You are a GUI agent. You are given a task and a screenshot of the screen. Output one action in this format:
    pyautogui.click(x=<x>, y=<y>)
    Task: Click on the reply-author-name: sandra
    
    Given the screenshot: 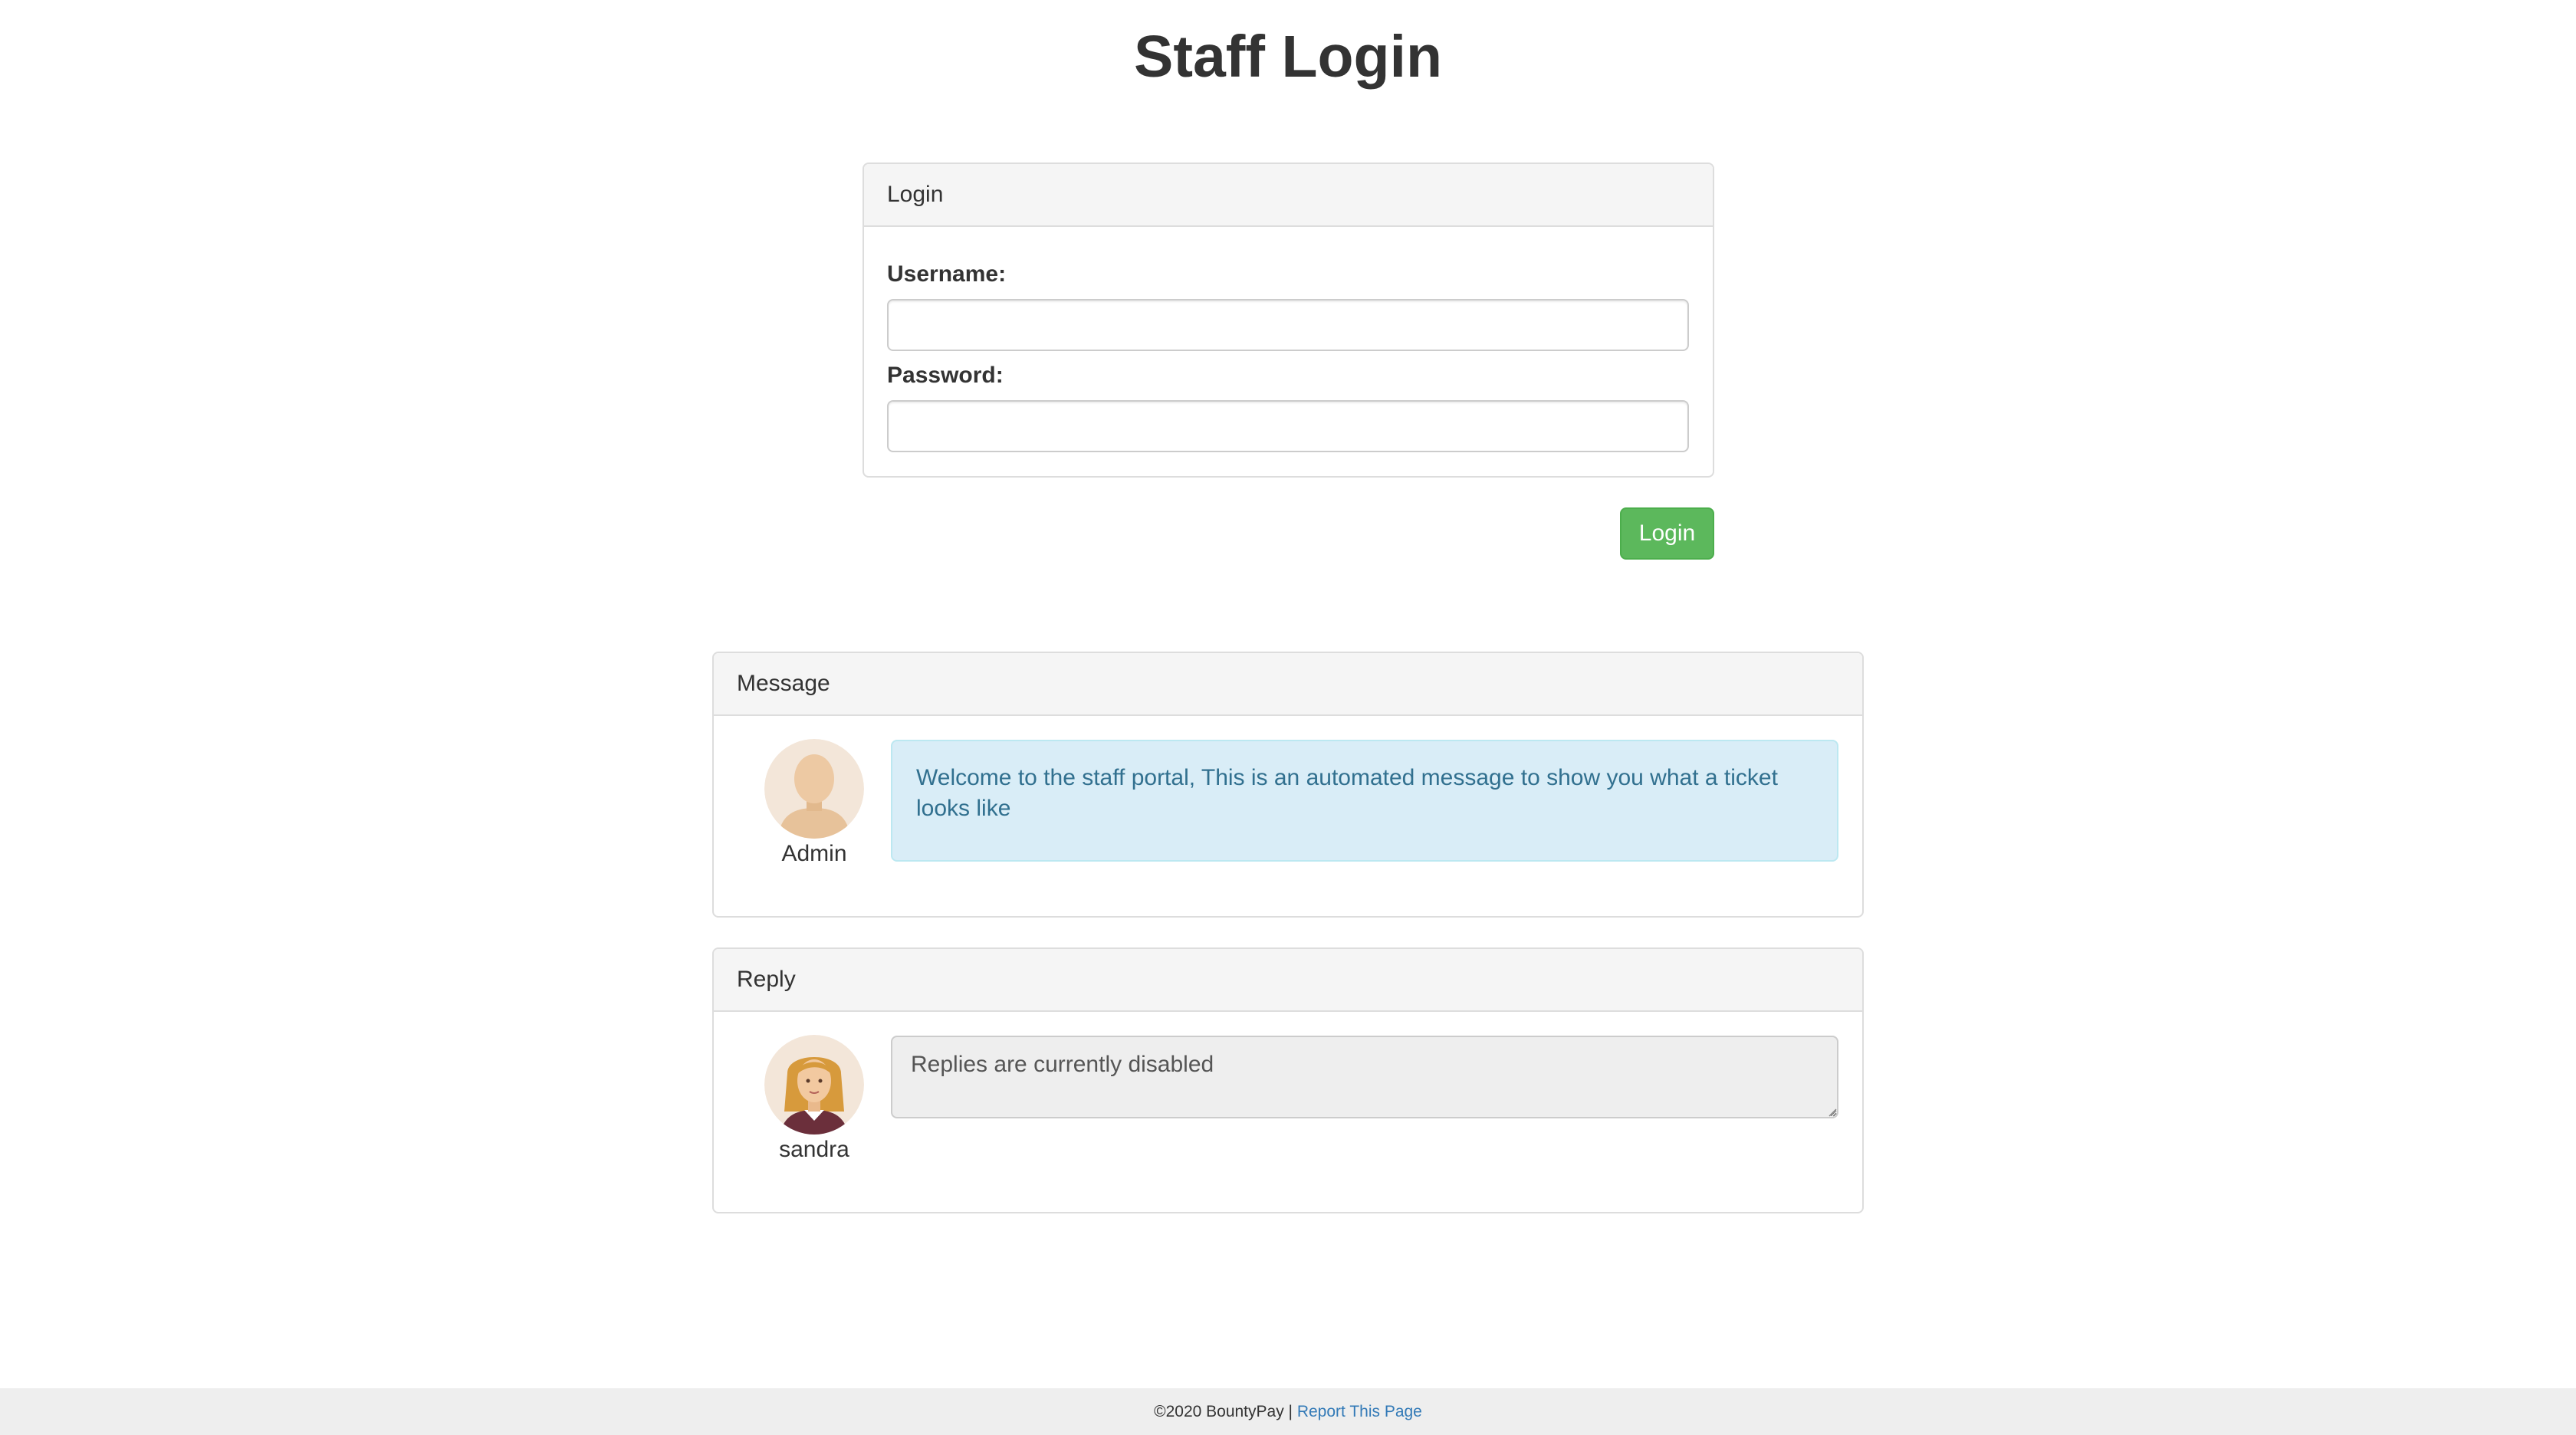 What is the action you would take?
    pyautogui.click(x=814, y=1149)
    